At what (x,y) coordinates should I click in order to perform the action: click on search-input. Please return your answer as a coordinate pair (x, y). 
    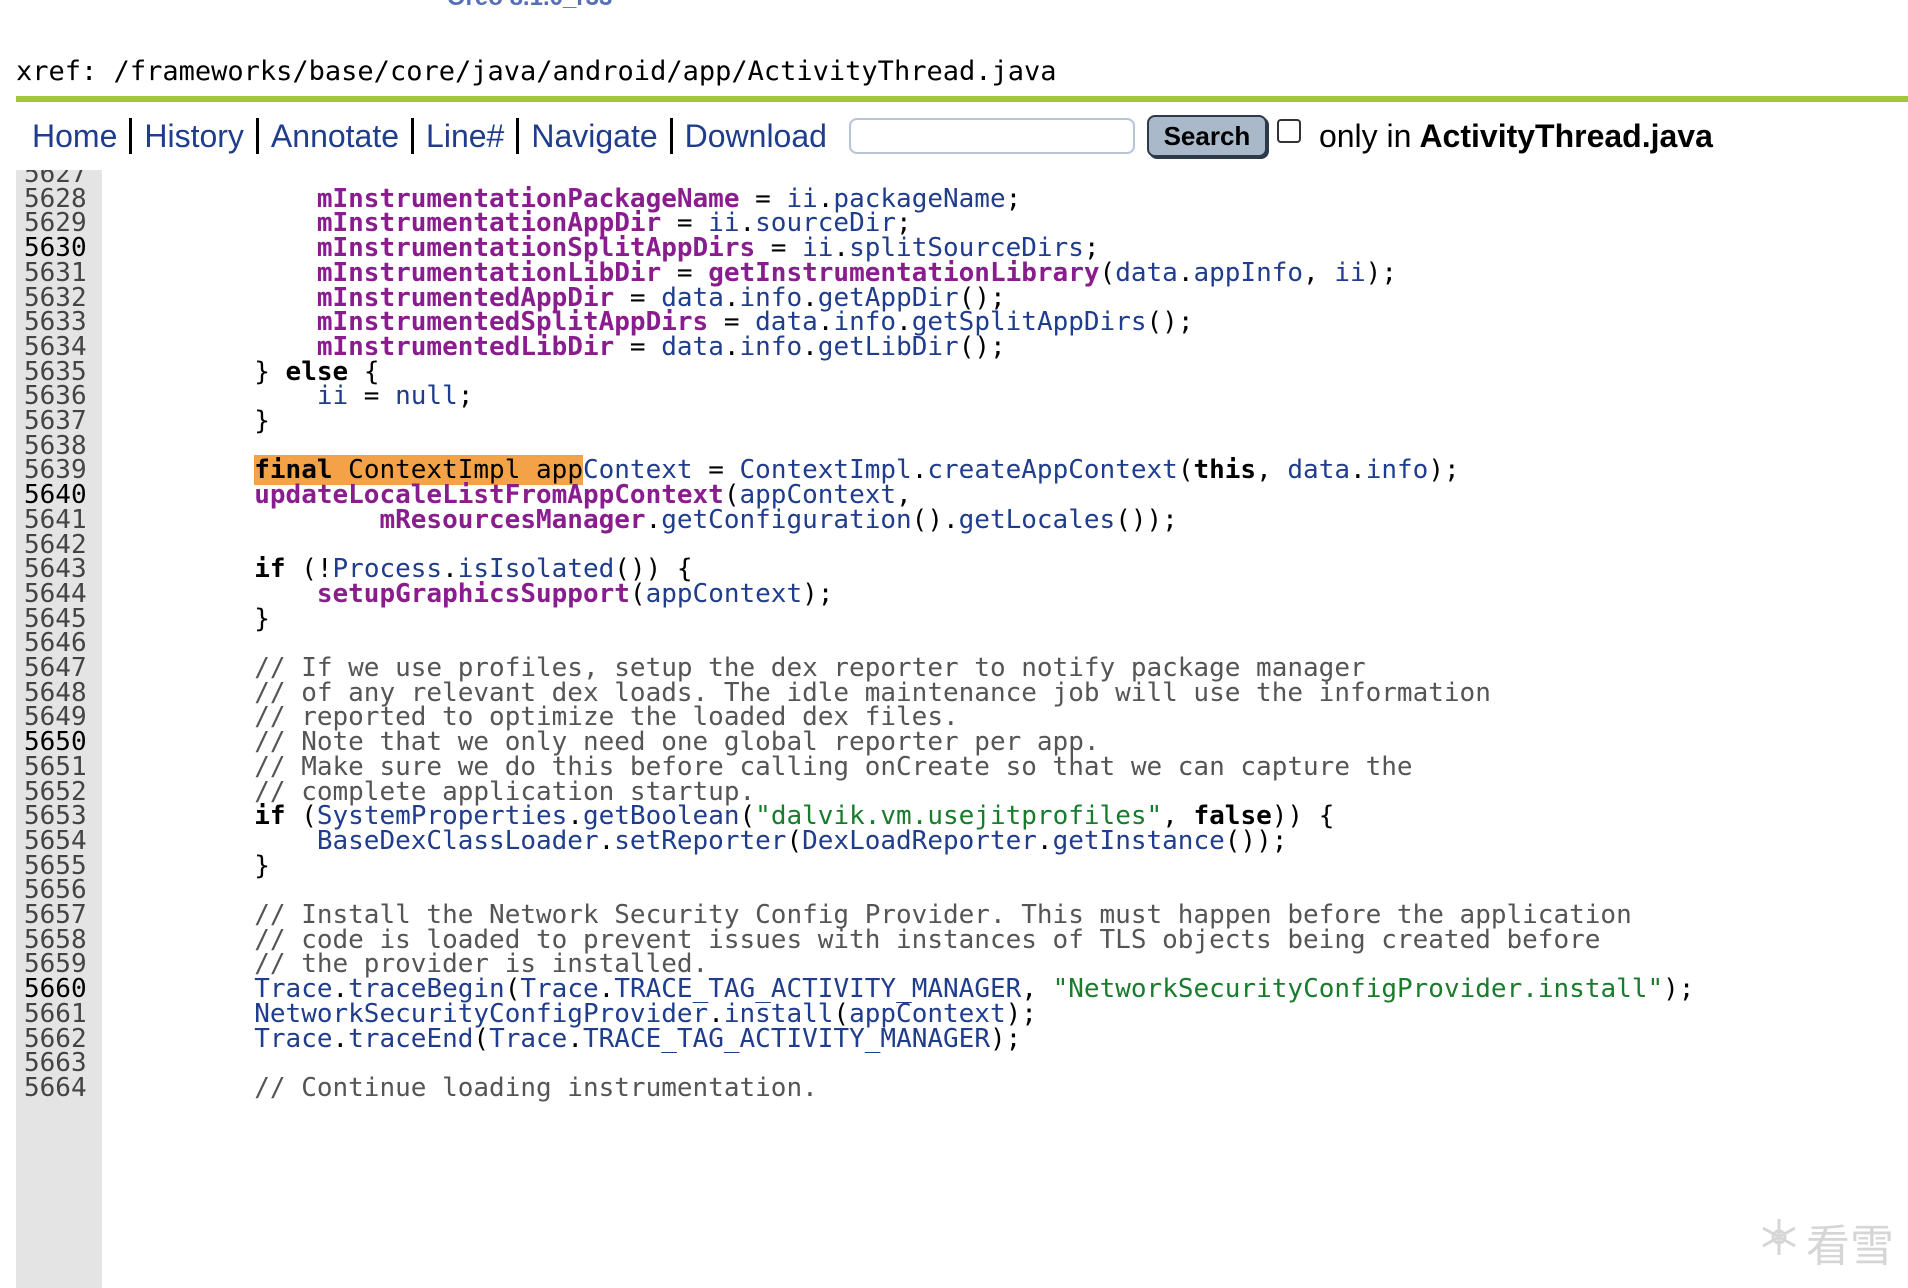
    Looking at the image, I should click on (991, 136).